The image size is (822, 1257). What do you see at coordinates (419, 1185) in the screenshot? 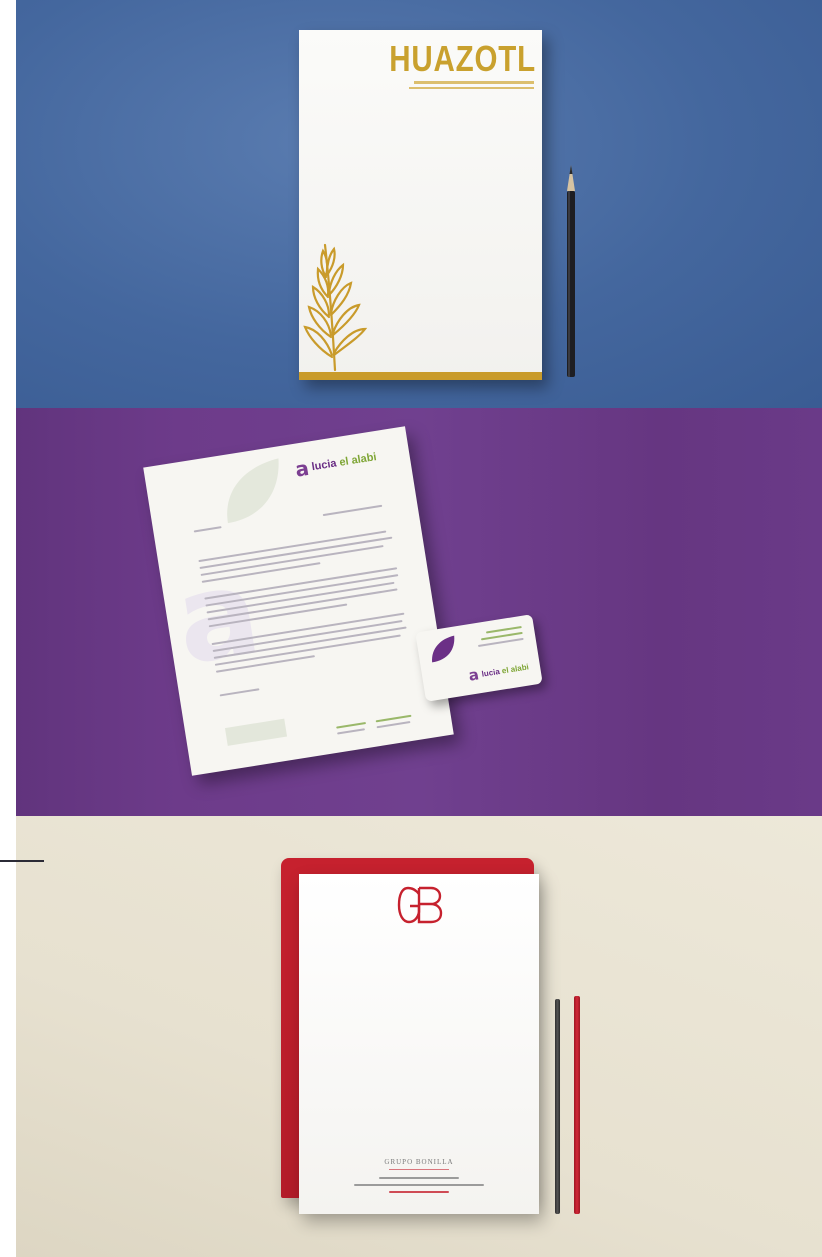
I see `footer-address-line` at bounding box center [419, 1185].